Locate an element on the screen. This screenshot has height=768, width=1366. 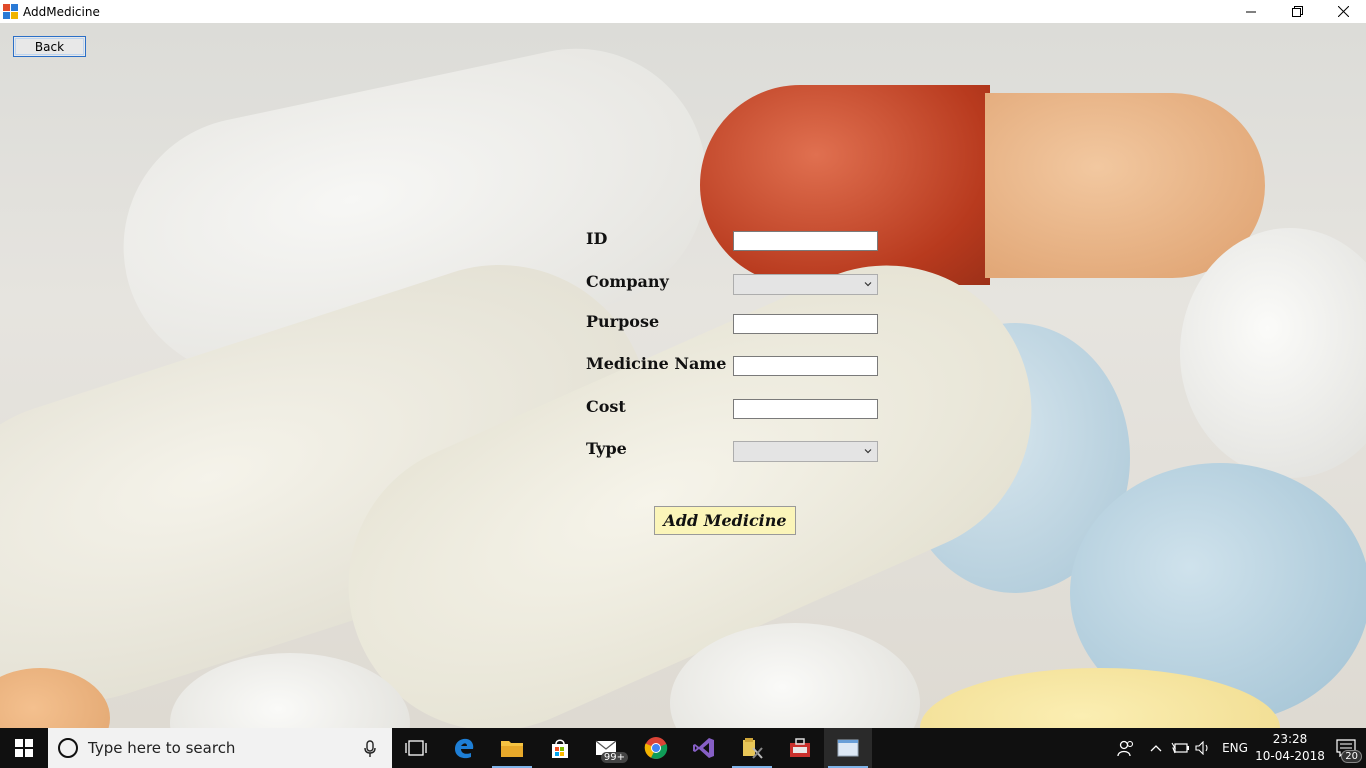
people-button is located at coordinates (1126, 748).